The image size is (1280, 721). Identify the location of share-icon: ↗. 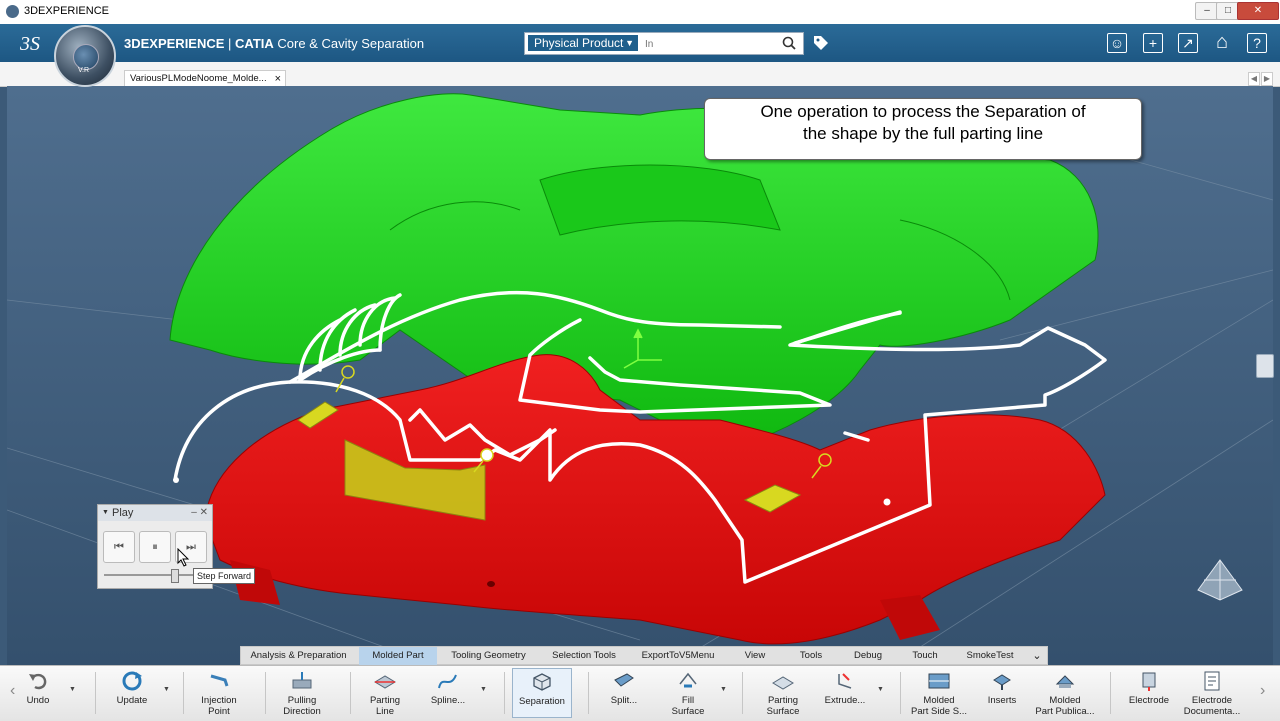
(1188, 43).